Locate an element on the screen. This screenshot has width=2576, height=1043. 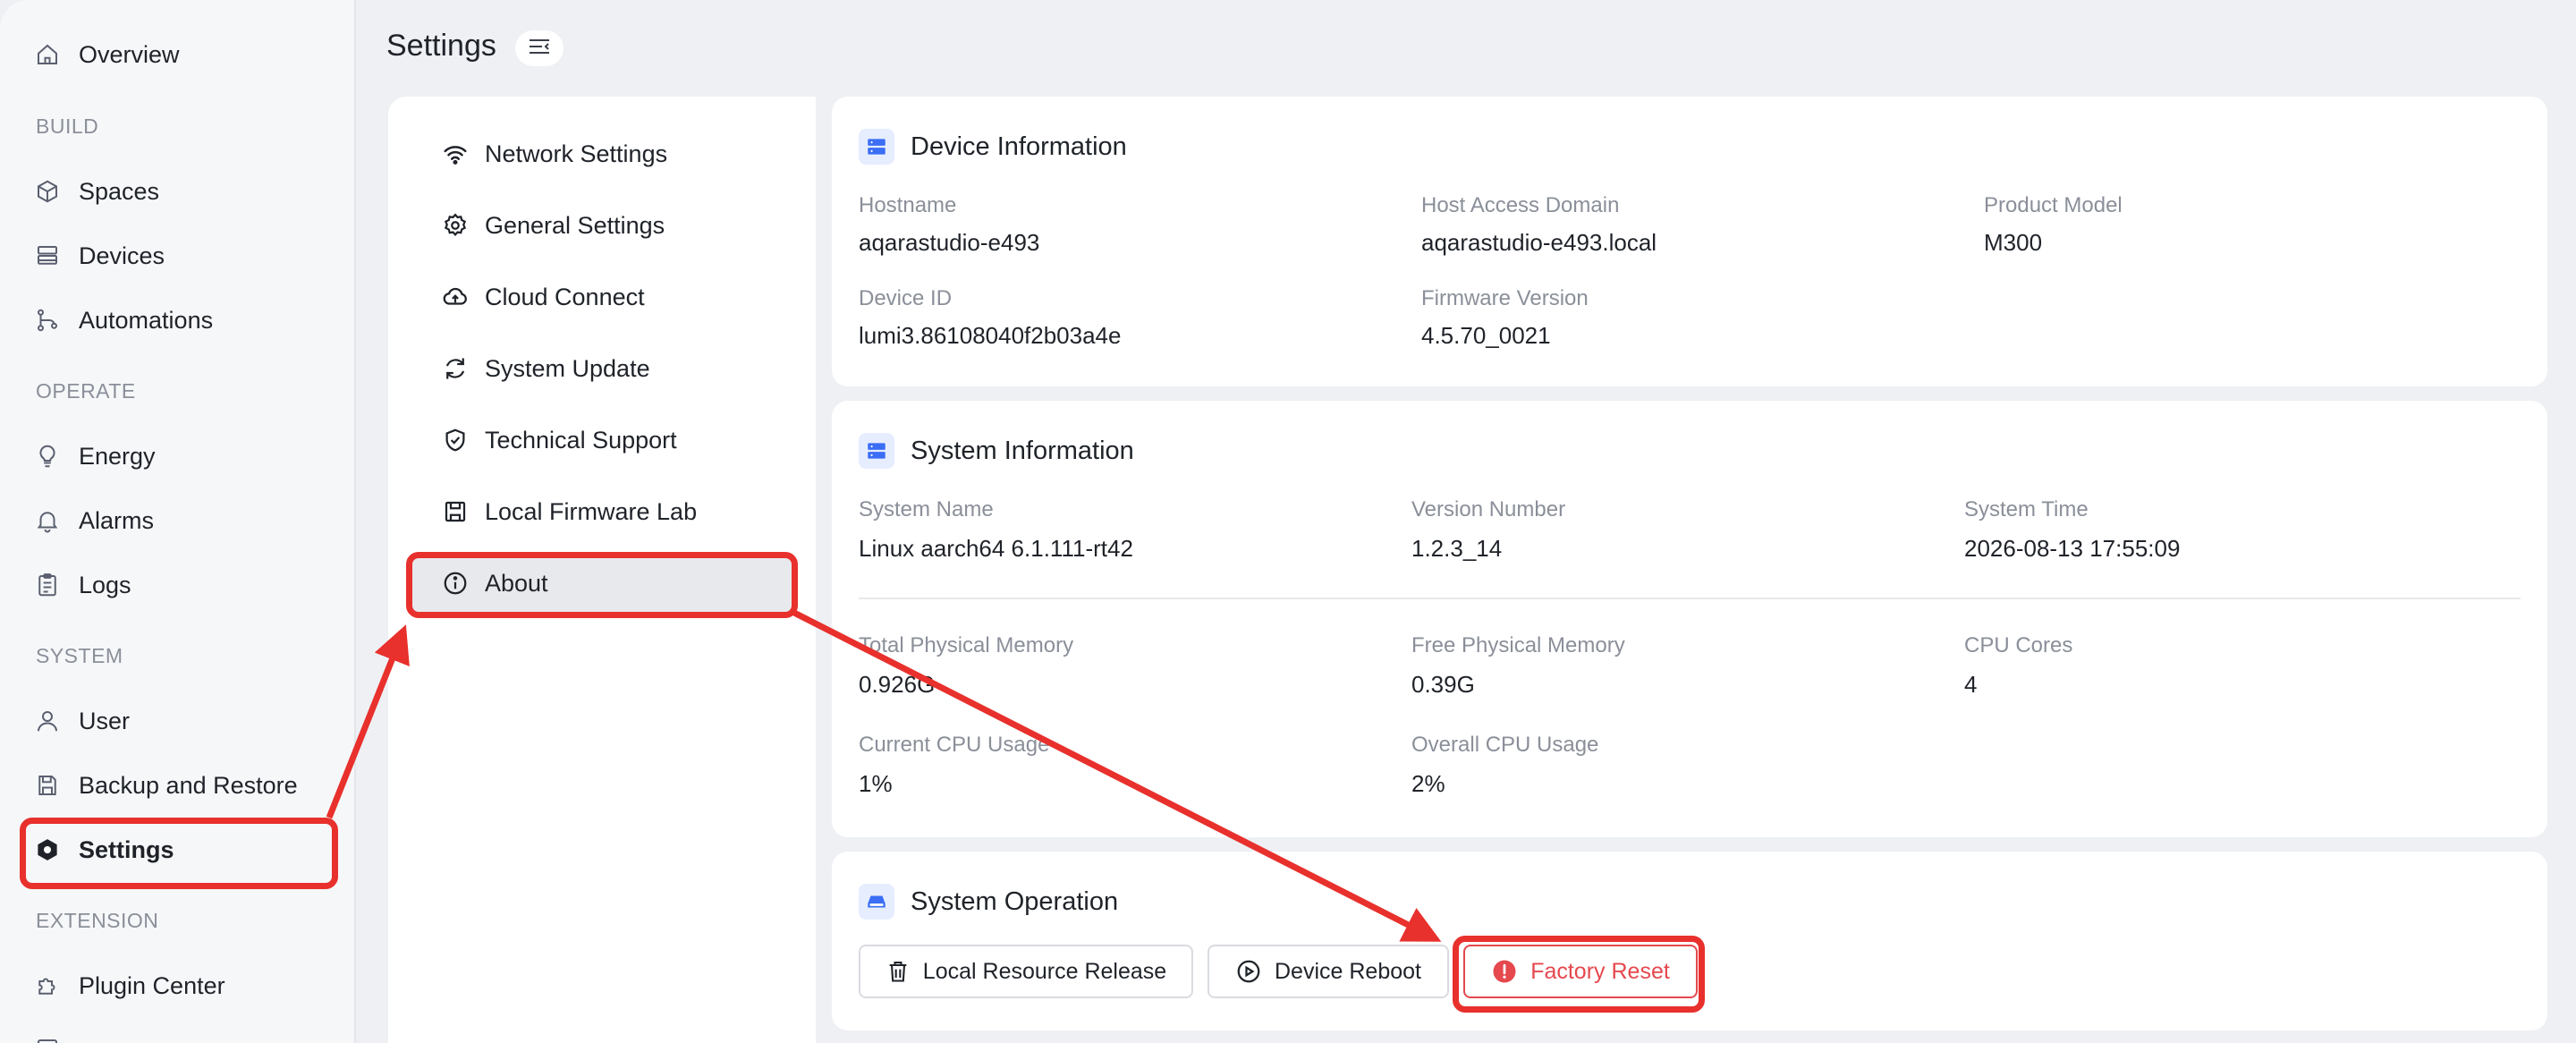
play-circle-icon is located at coordinates (1248, 971).